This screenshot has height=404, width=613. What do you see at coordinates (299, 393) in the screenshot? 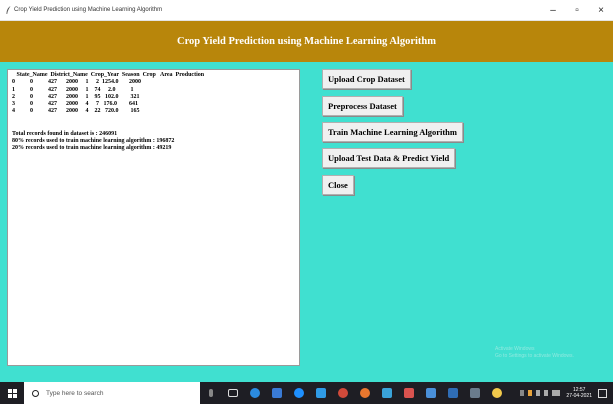
I see `internet-explorer-icon` at bounding box center [299, 393].